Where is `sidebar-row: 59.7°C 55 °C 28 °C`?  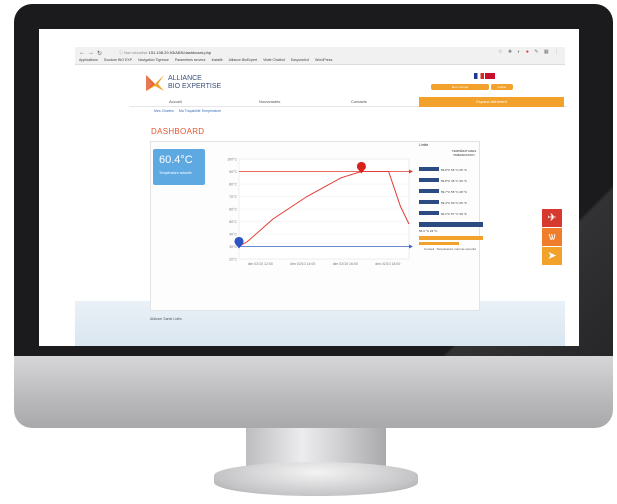 sidebar-row: 59.7°C 55 °C 28 °C is located at coordinates (451, 191).